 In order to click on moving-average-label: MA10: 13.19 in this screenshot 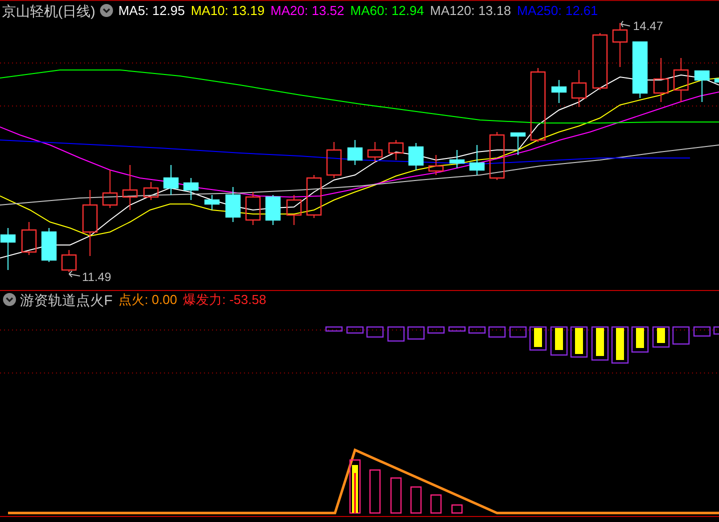, I will do `click(227, 10)`.